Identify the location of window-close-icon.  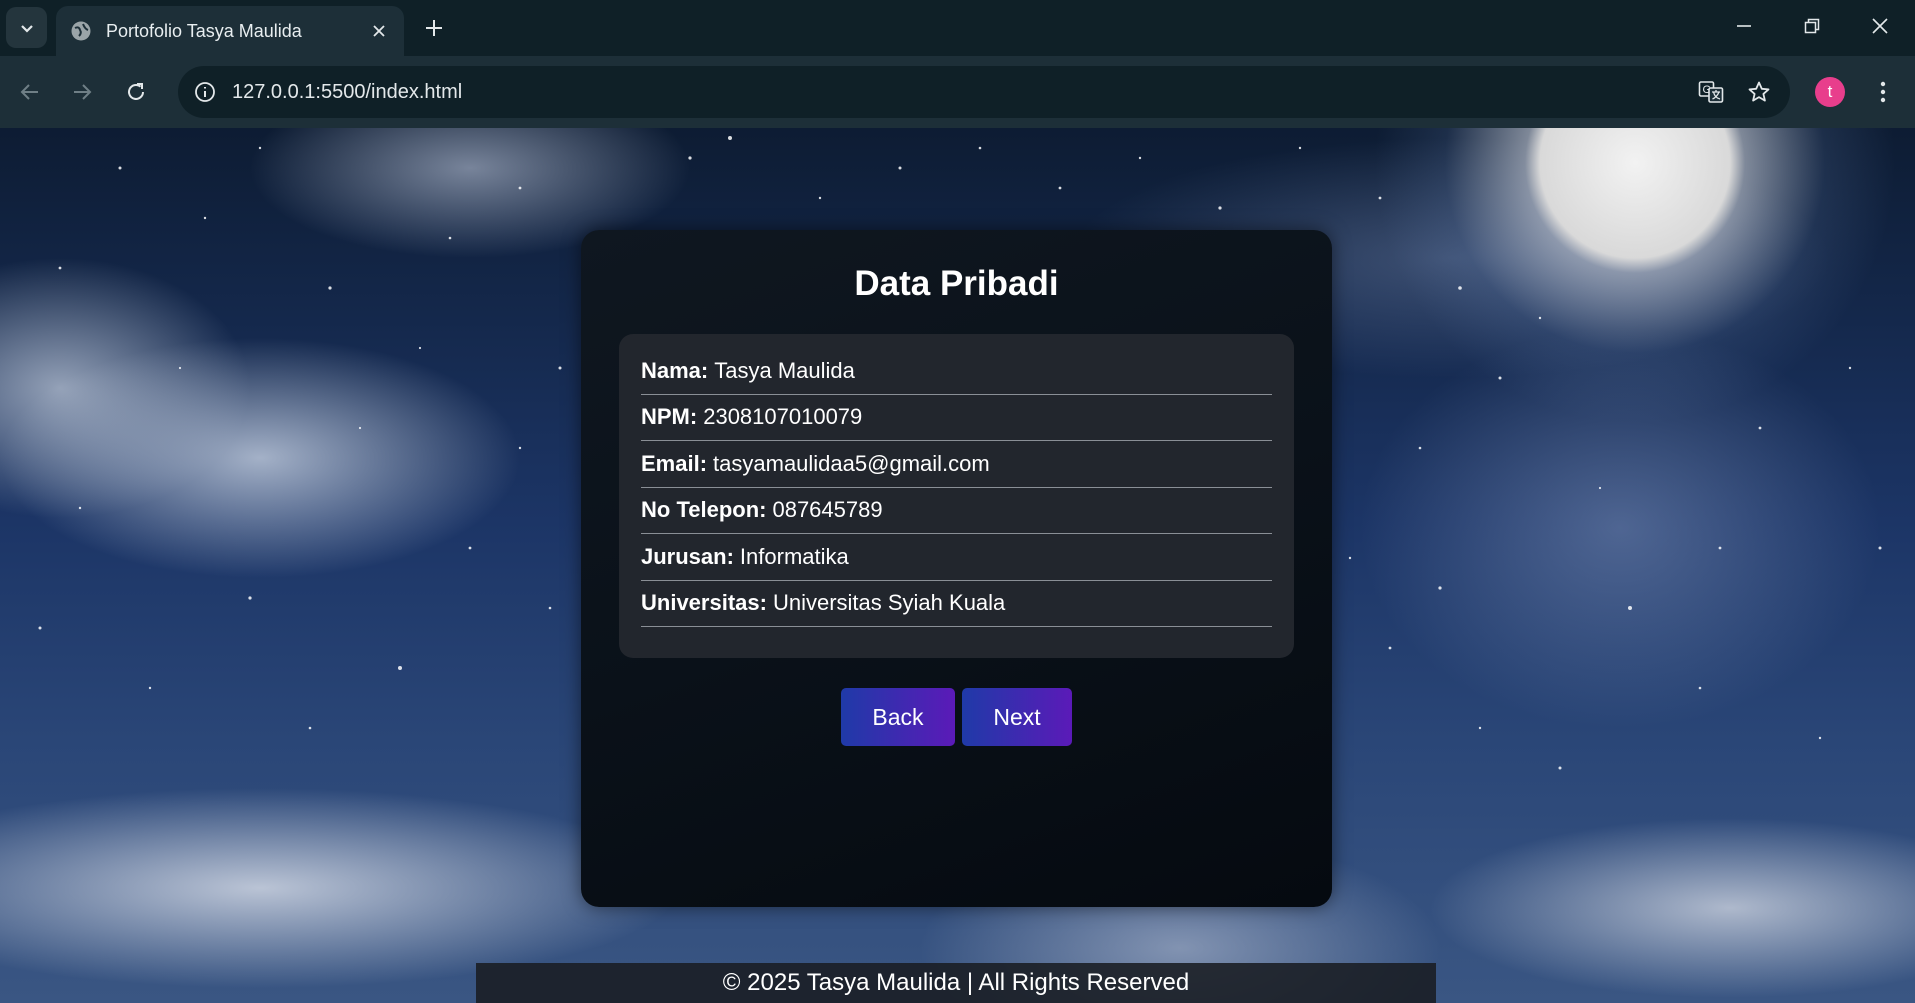
(1880, 26).